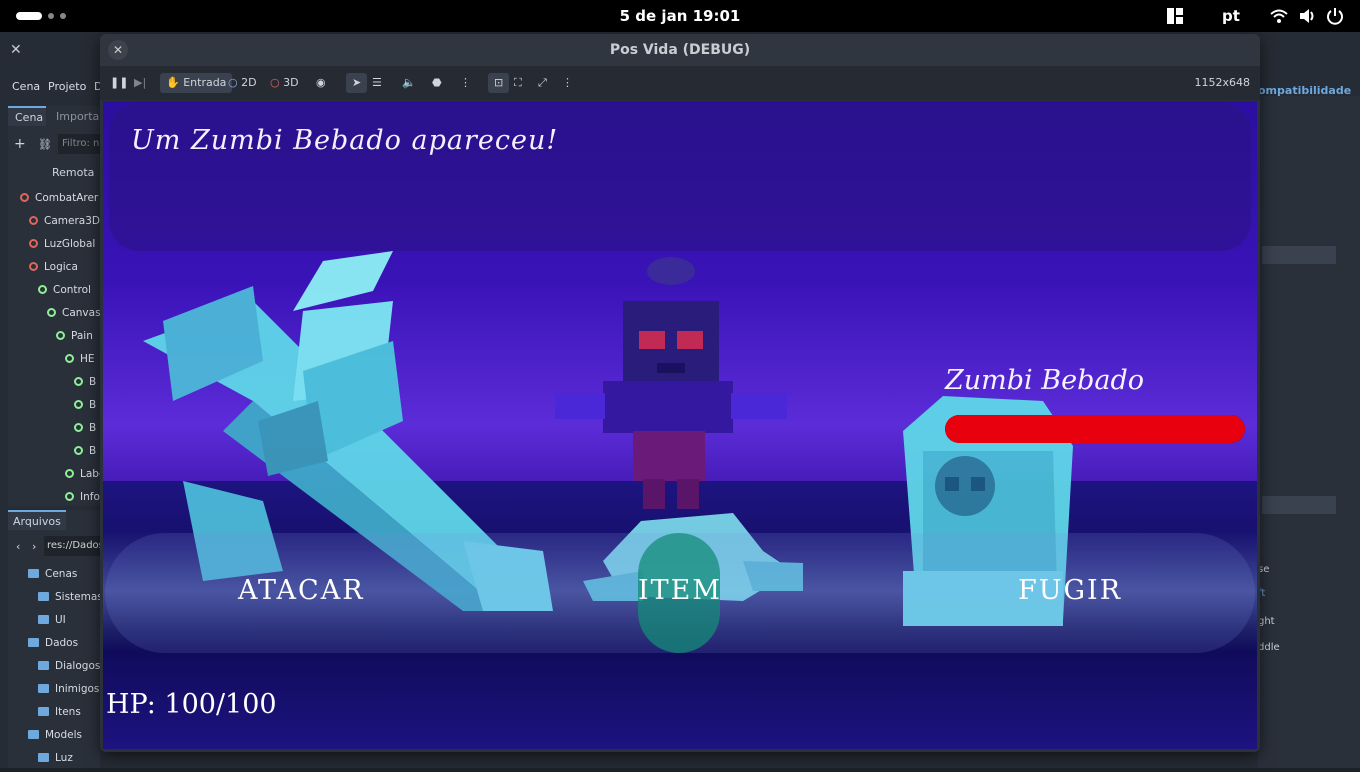 This screenshot has height=772, width=1360. I want to click on scene-tree-label: CombatArer, so click(67, 198).